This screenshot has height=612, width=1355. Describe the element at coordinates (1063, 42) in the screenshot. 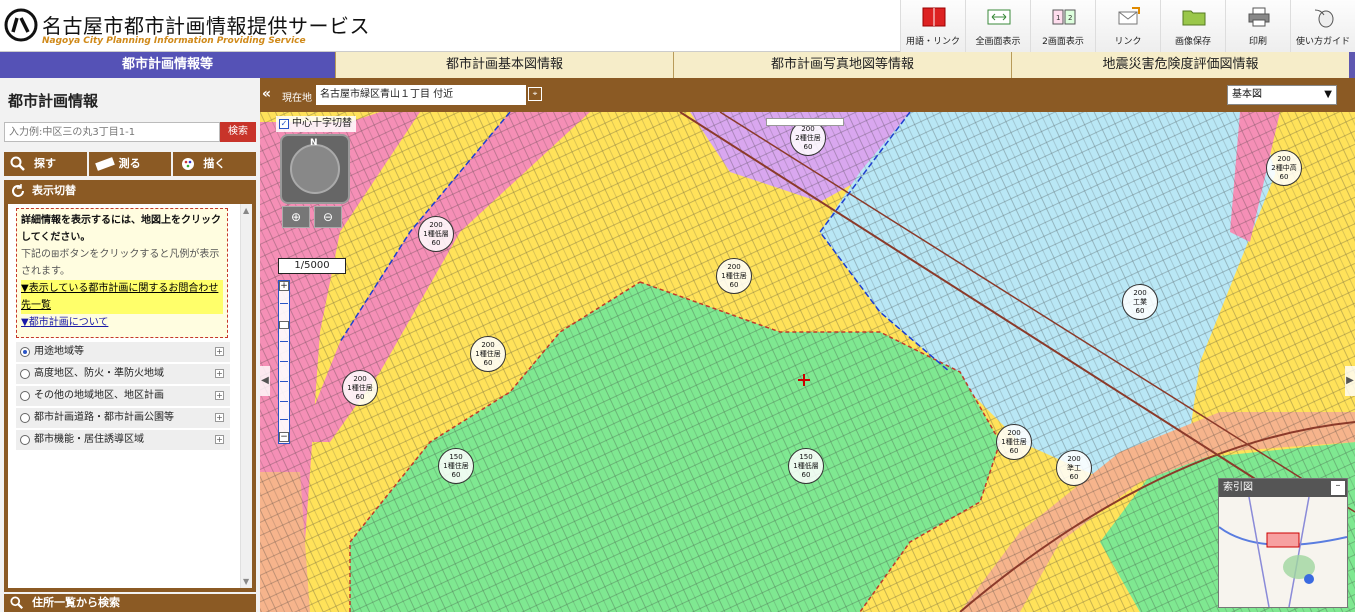

I see `toolbar-label: 2画面表示` at that location.